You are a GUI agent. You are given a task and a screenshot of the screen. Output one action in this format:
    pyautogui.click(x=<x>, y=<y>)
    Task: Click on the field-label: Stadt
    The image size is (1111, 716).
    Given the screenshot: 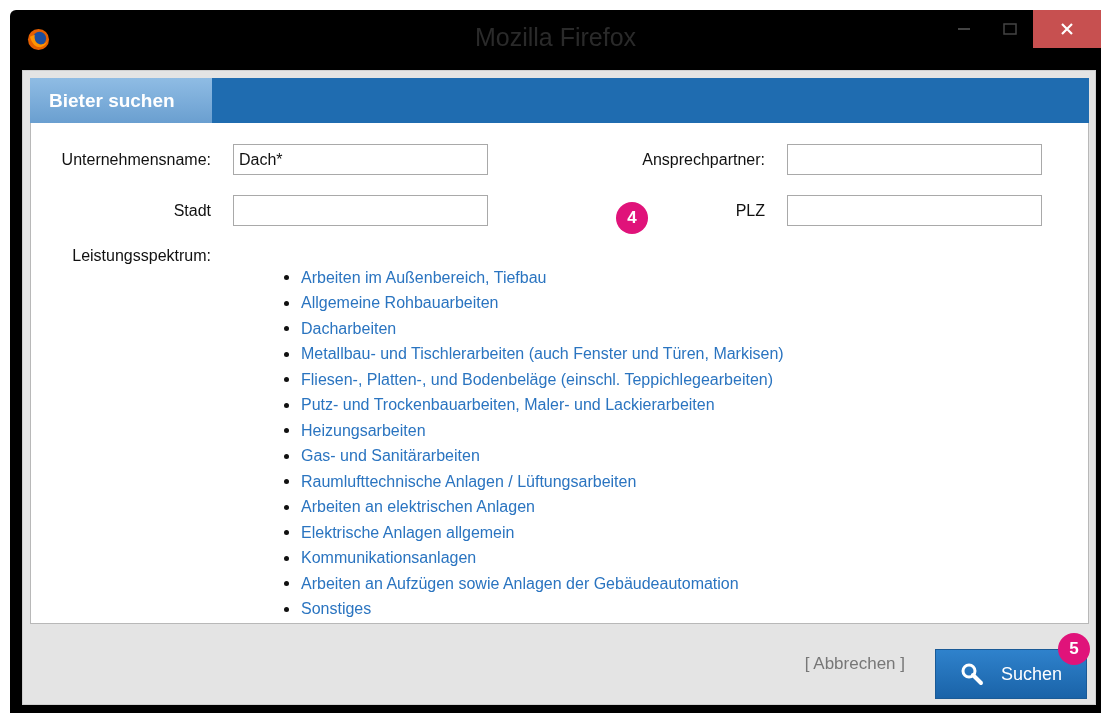 What is the action you would take?
    pyautogui.click(x=192, y=210)
    